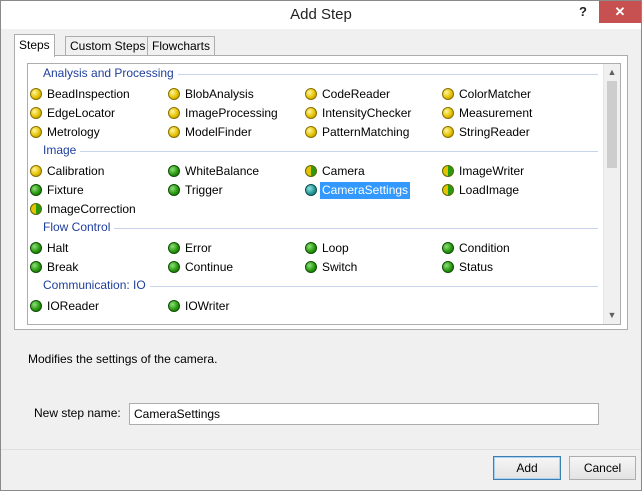 The image size is (642, 491). I want to click on step-label: Metrology, so click(73, 132).